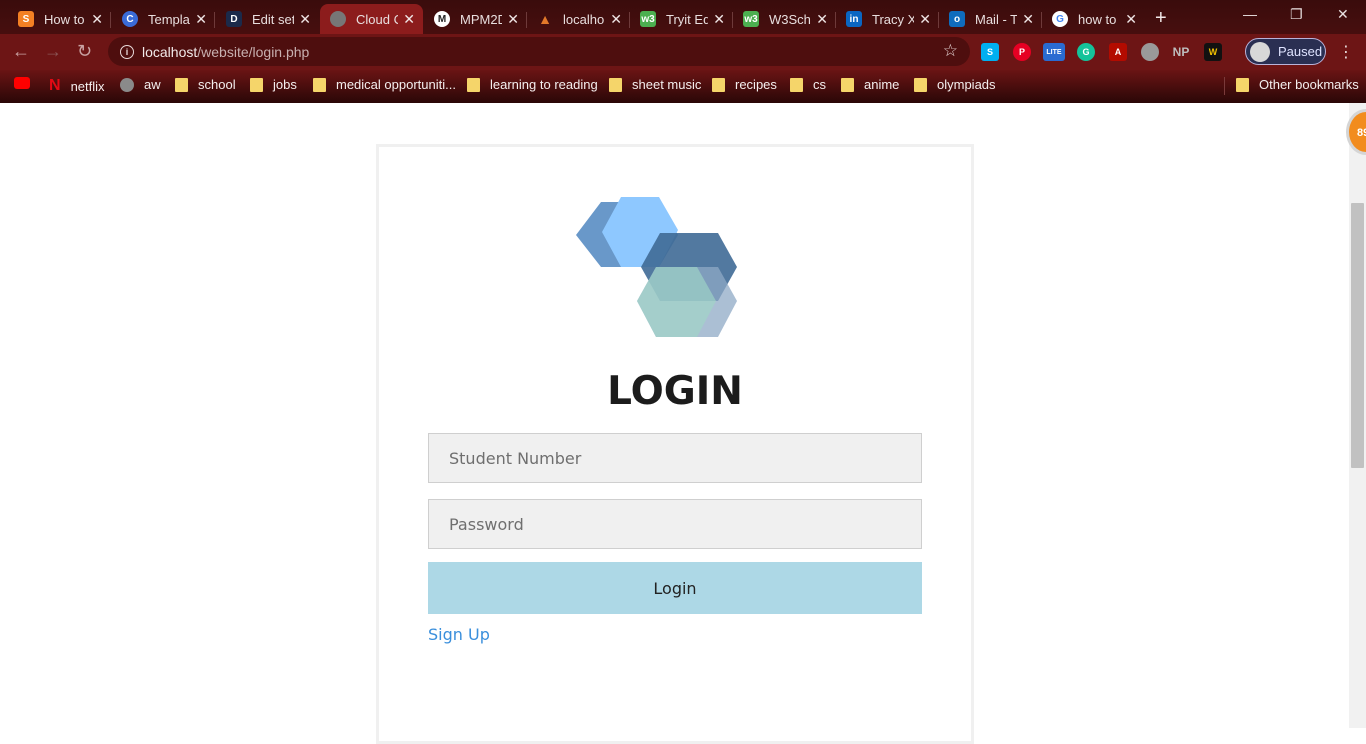 This screenshot has height=744, width=1366. Describe the element at coordinates (273, 19) in the screenshot. I see `tab-title: Edit set` at that location.